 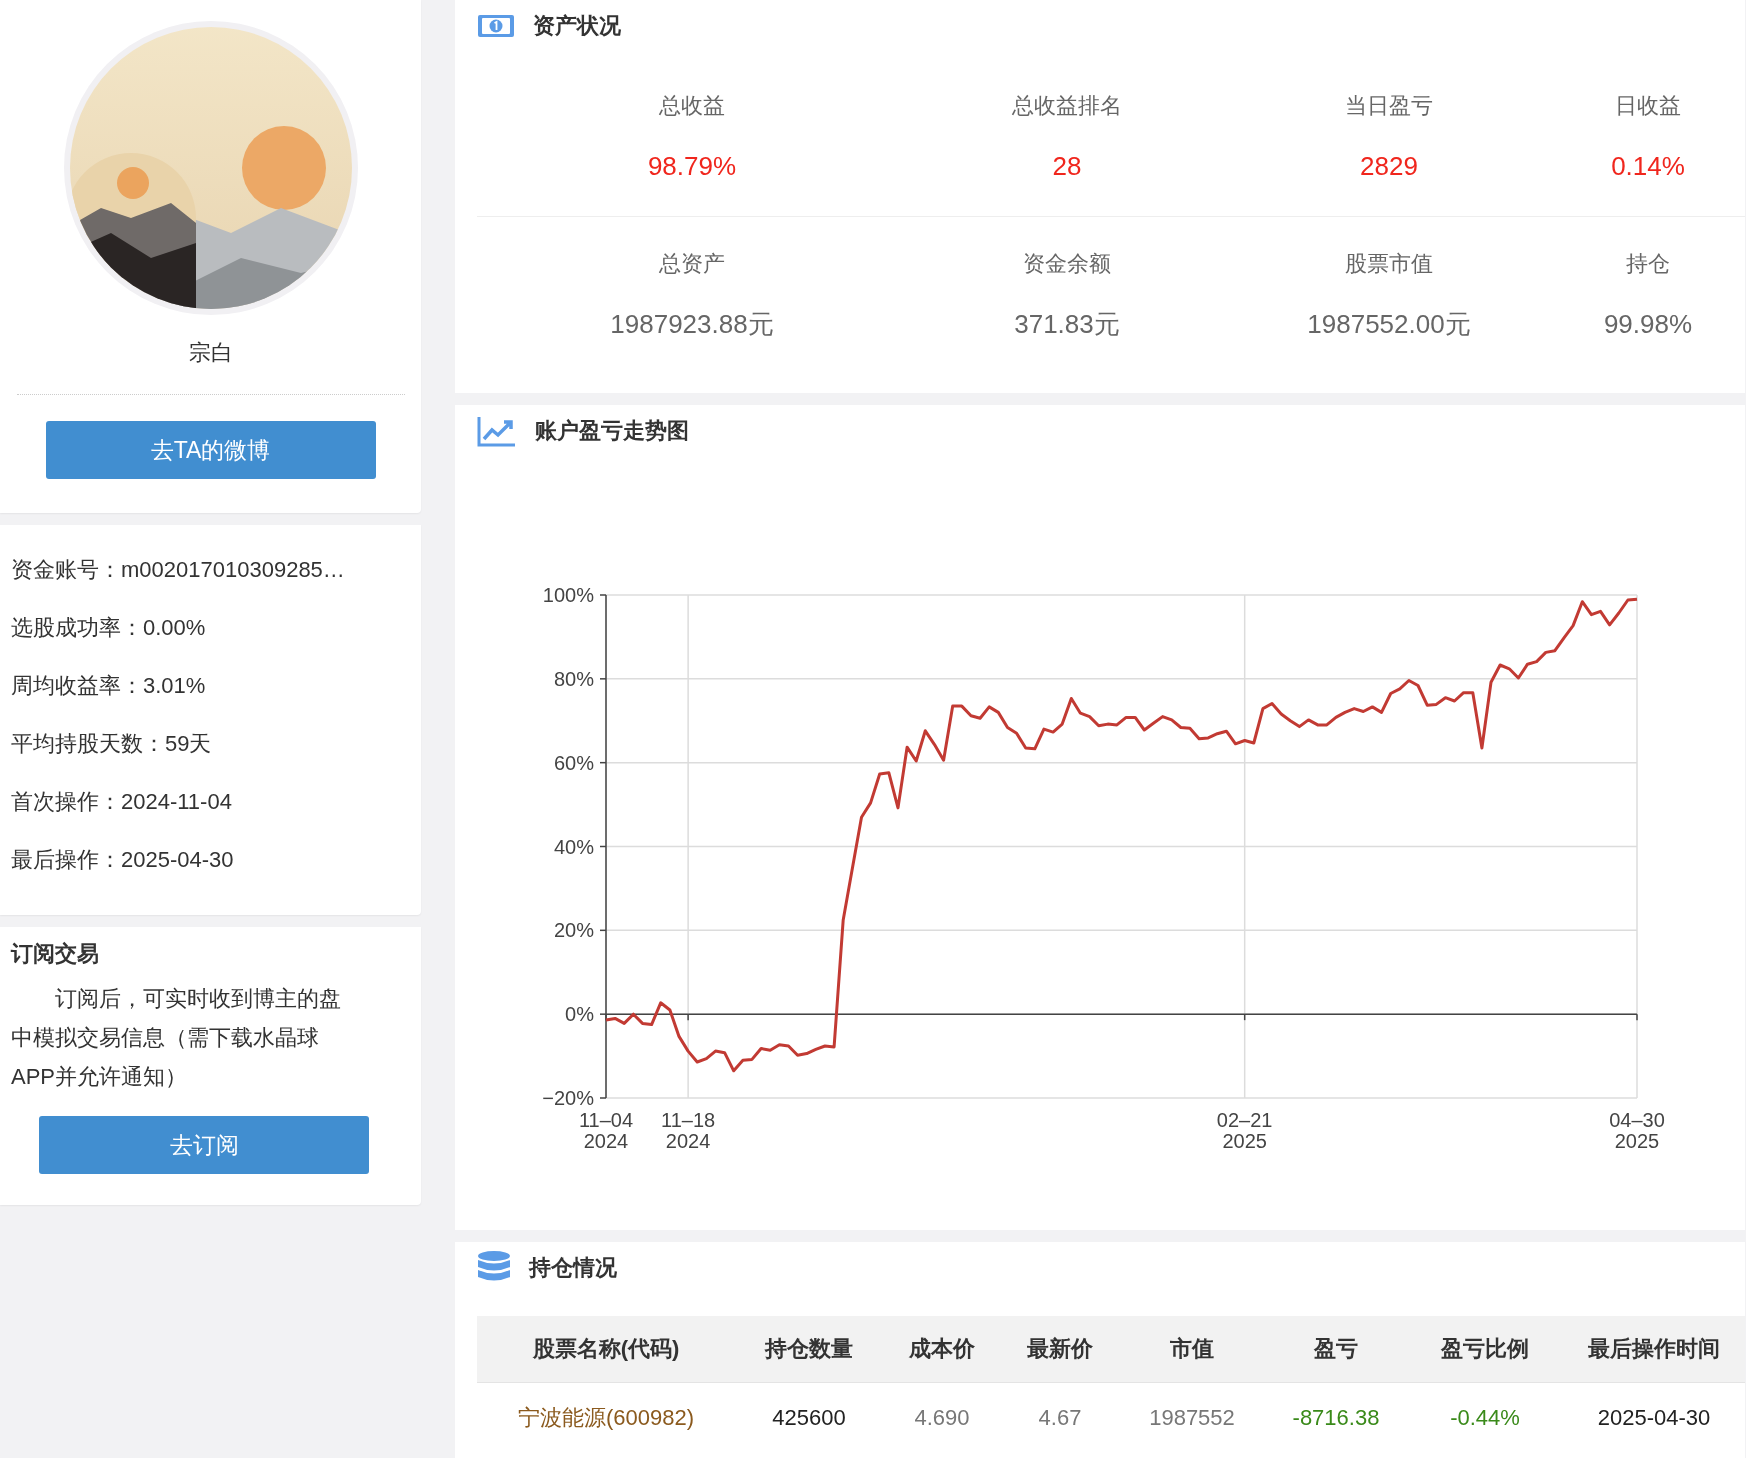 What do you see at coordinates (1654, 1349) in the screenshot?
I see `column-header: 最后操作时间` at bounding box center [1654, 1349].